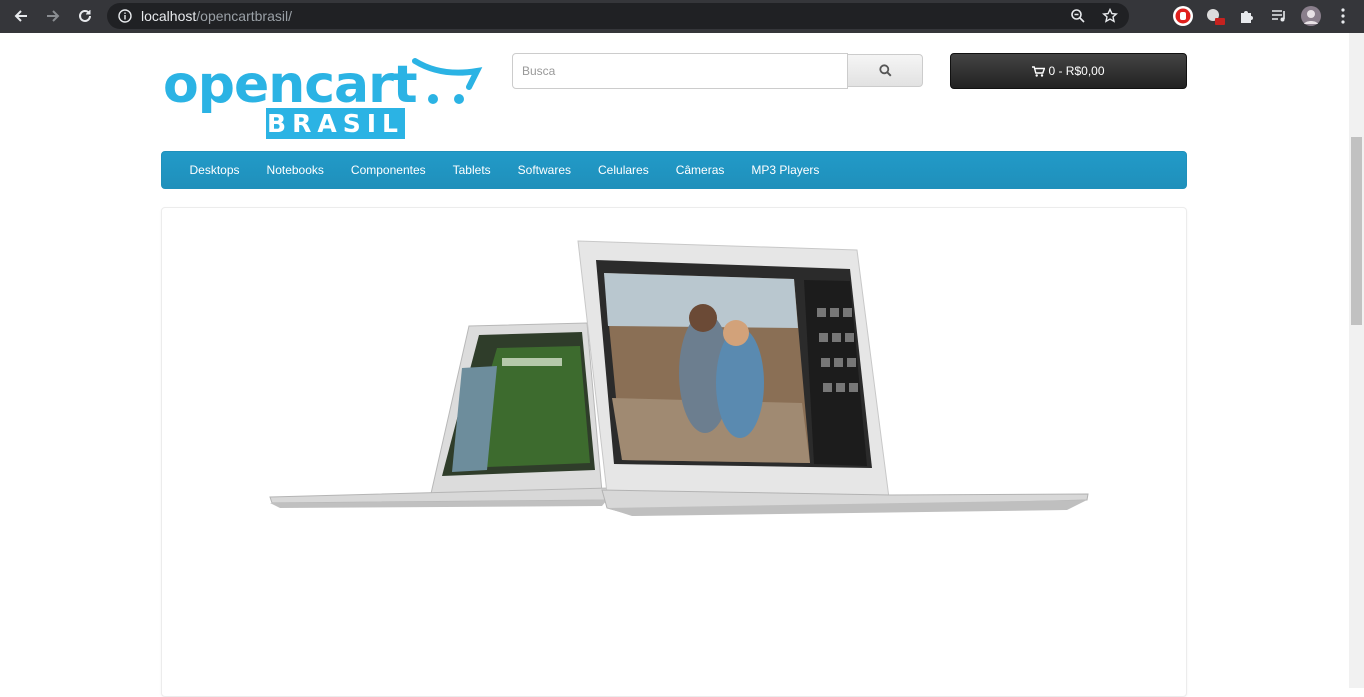 Image resolution: width=1364 pixels, height=697 pixels. What do you see at coordinates (1356, 360) in the screenshot?
I see `page-scrollbar` at bounding box center [1356, 360].